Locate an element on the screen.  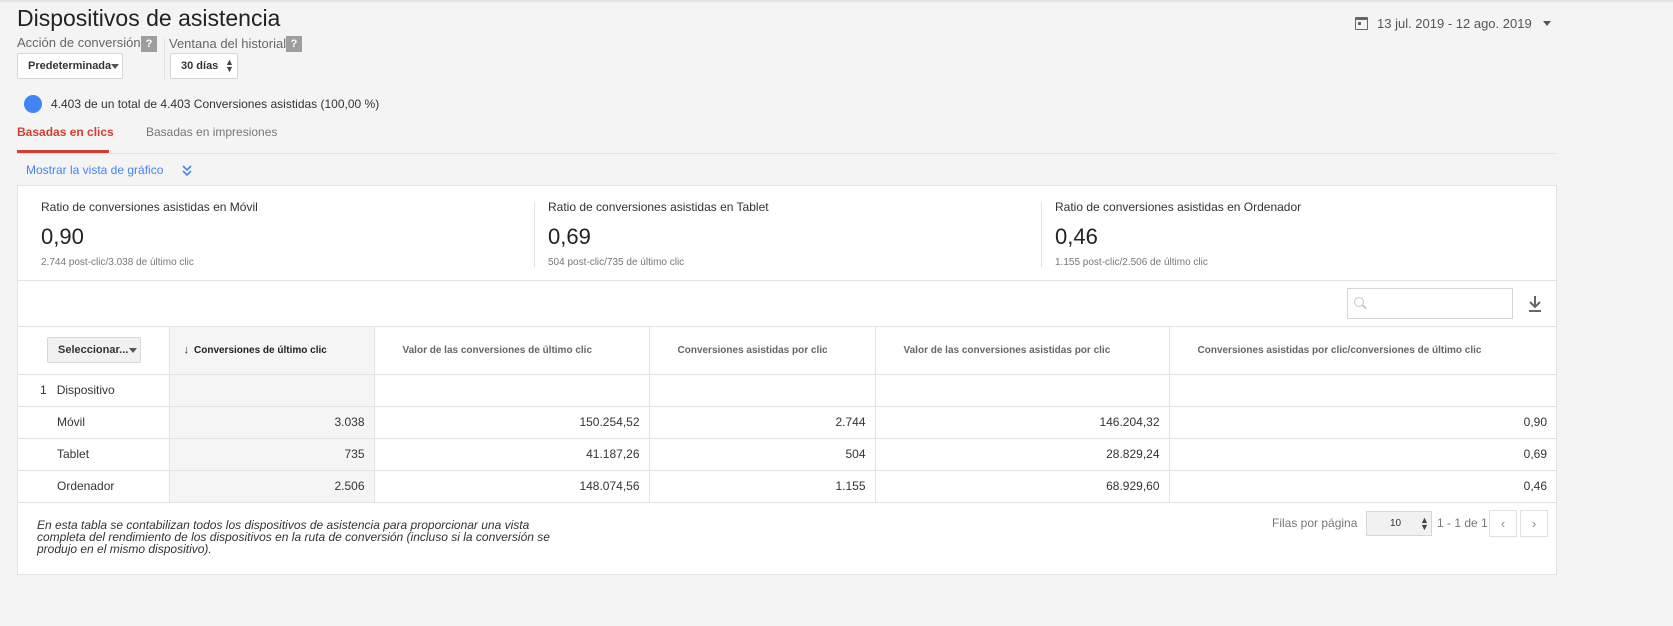
page-title: Dispositivos de asistencia is located at coordinates (149, 18).